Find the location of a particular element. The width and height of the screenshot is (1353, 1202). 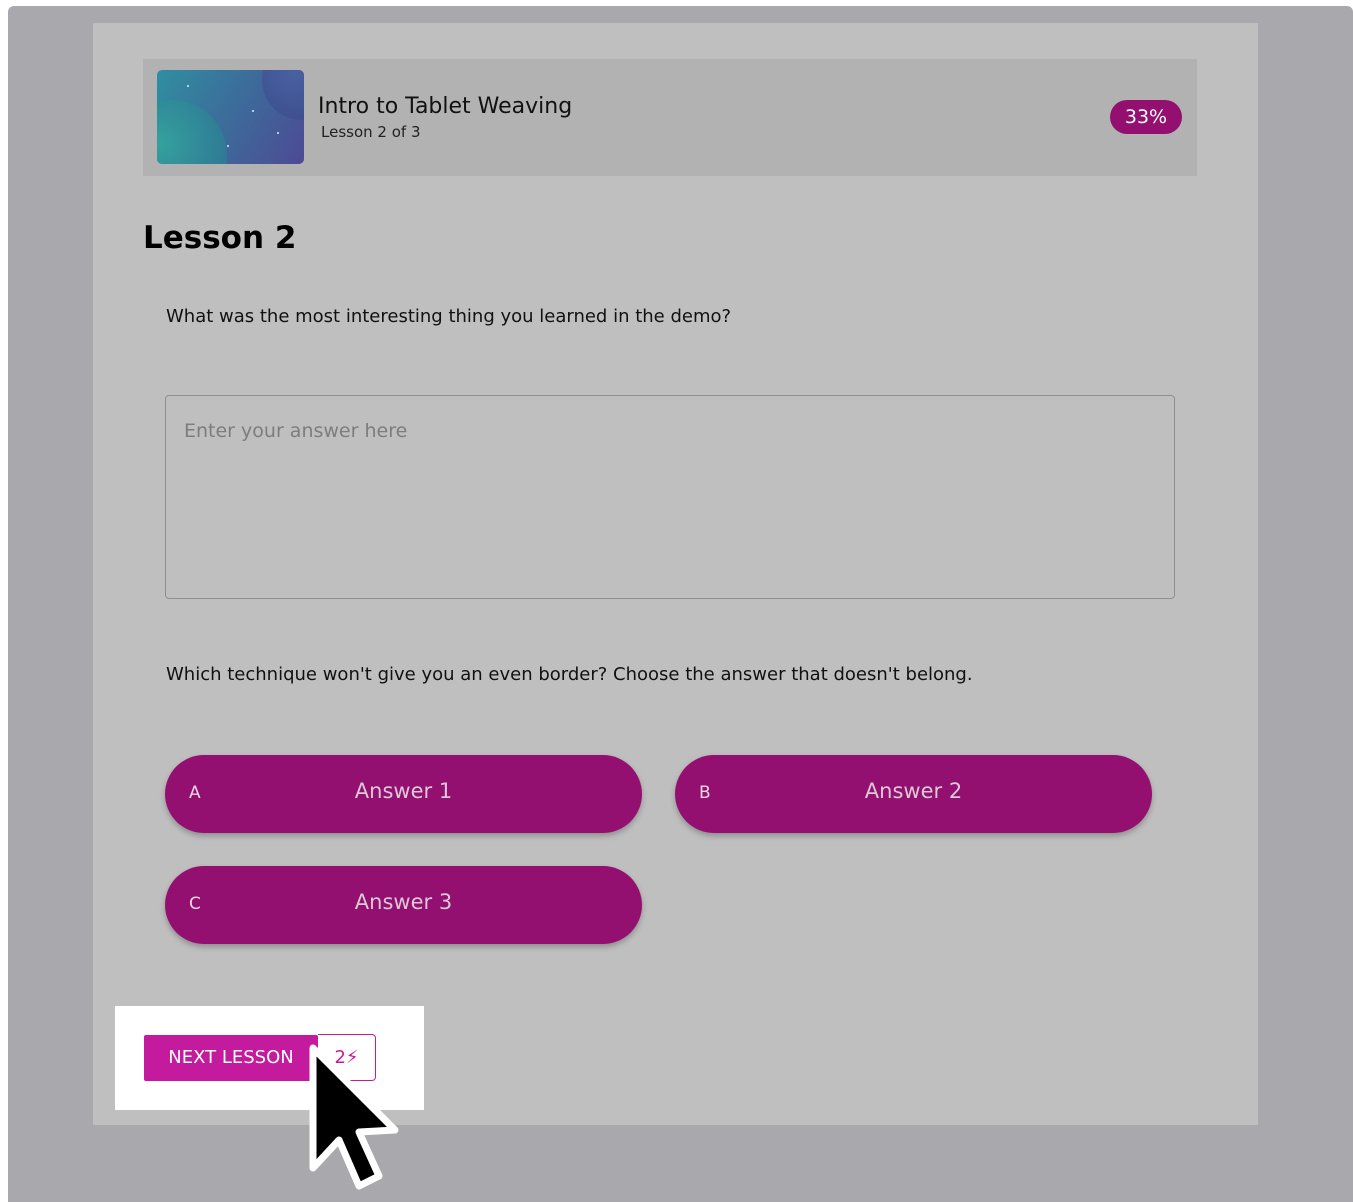

course-thumbnail is located at coordinates (230, 117).